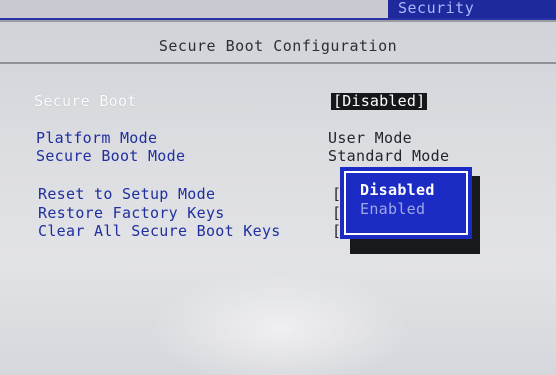  I want to click on tab-security: Security, so click(472, 9).